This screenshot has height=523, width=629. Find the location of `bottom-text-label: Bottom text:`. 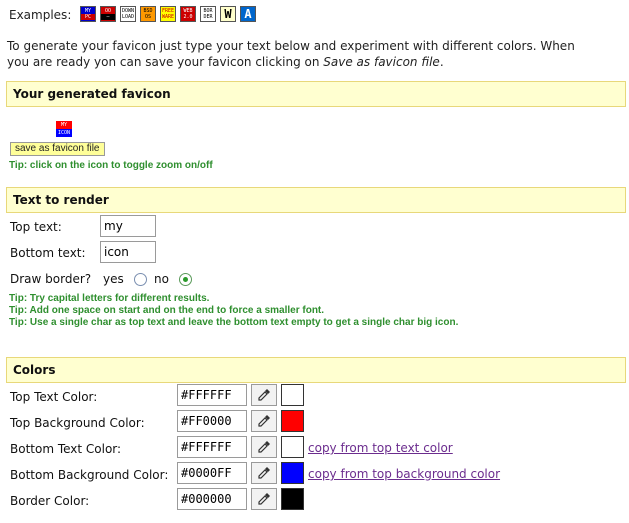

bottom-text-label: Bottom text: is located at coordinates (48, 253).